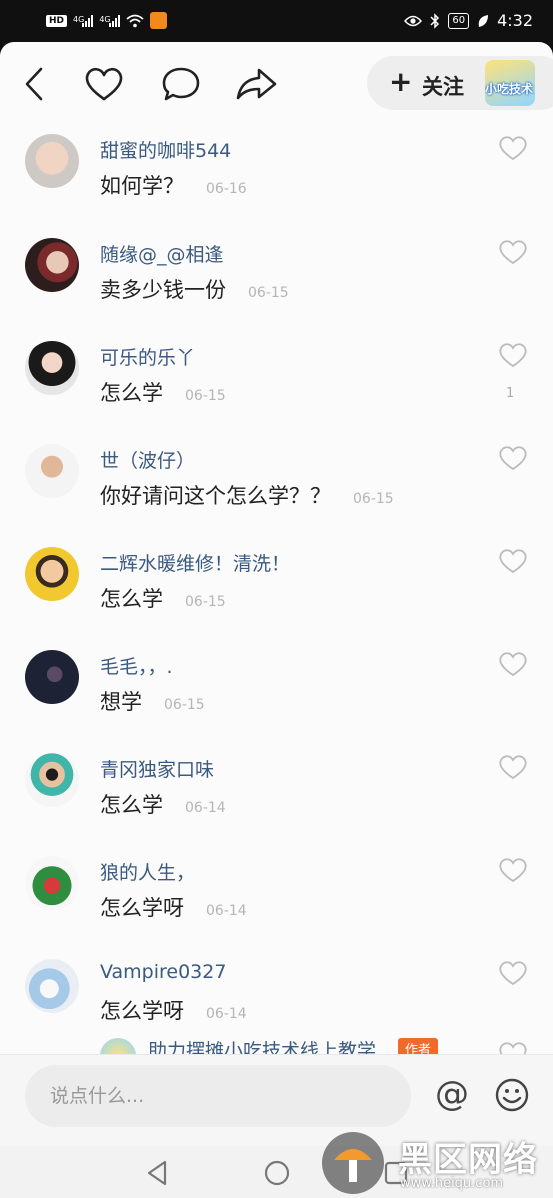 The height and width of the screenshot is (1198, 553). I want to click on mention-at-icon: @, so click(452, 1094).